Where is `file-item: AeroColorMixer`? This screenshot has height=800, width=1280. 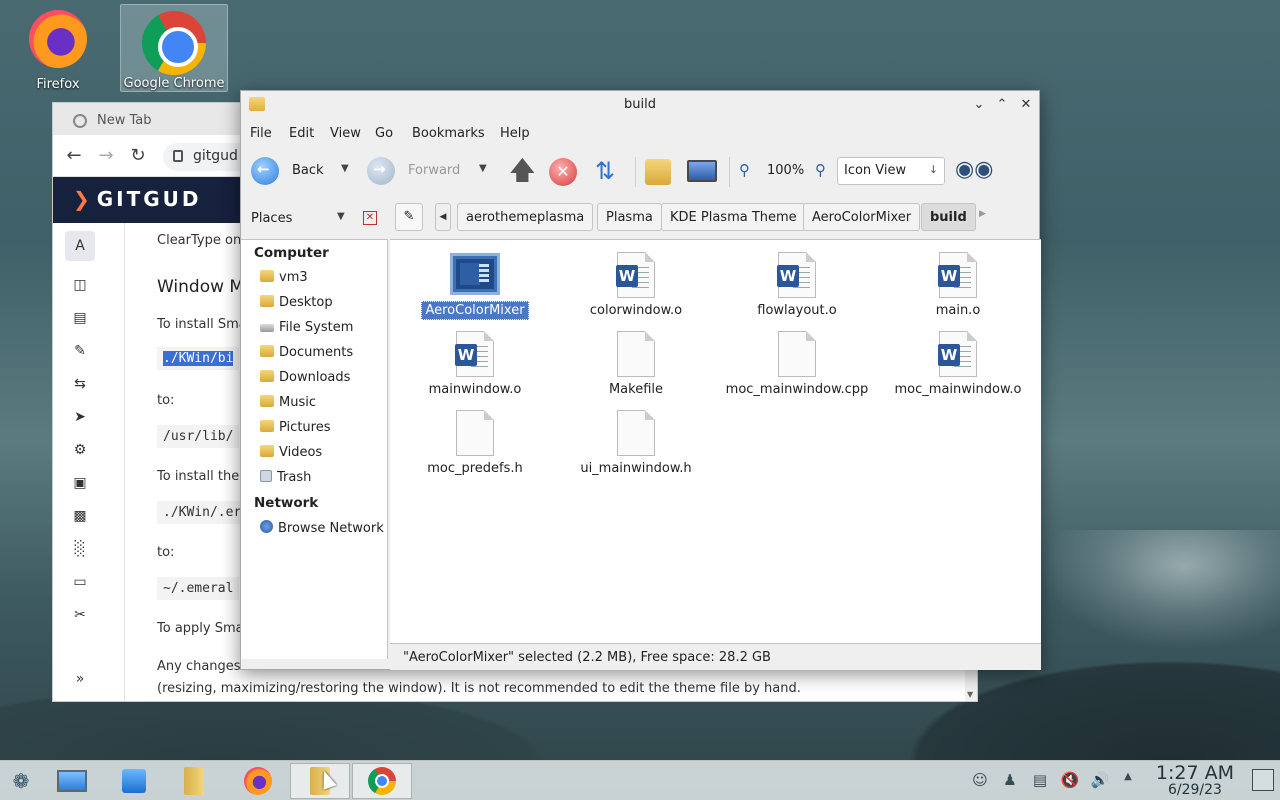
file-item: AeroColorMixer is located at coordinates (475, 290).